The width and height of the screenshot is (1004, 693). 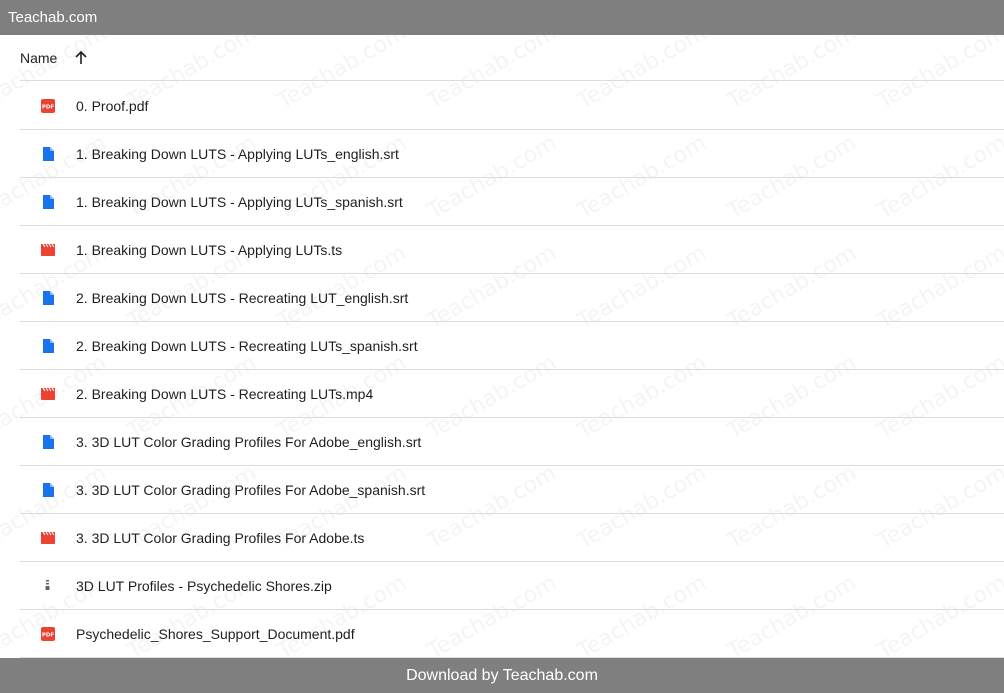 I want to click on file-name: 1. Breaking Down LUTS - Applying LUTs.ts, so click(x=209, y=249).